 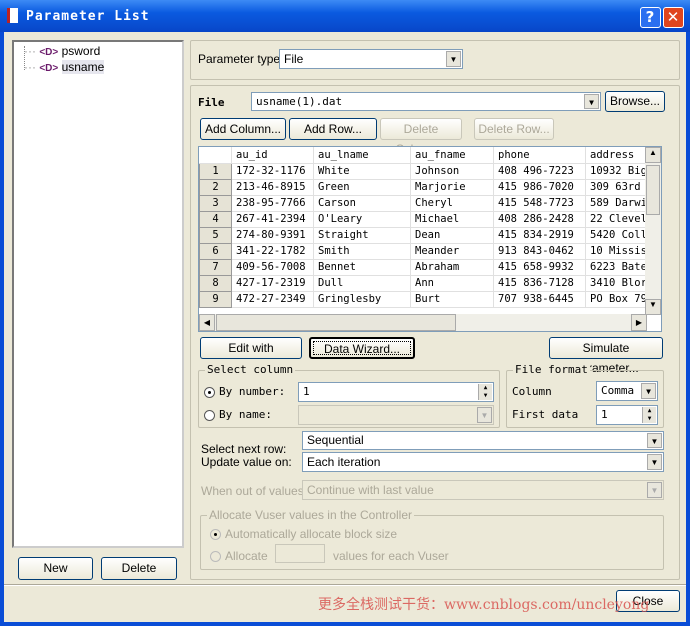 I want to click on table-cell: 589 Darwi, so click(x=615, y=203).